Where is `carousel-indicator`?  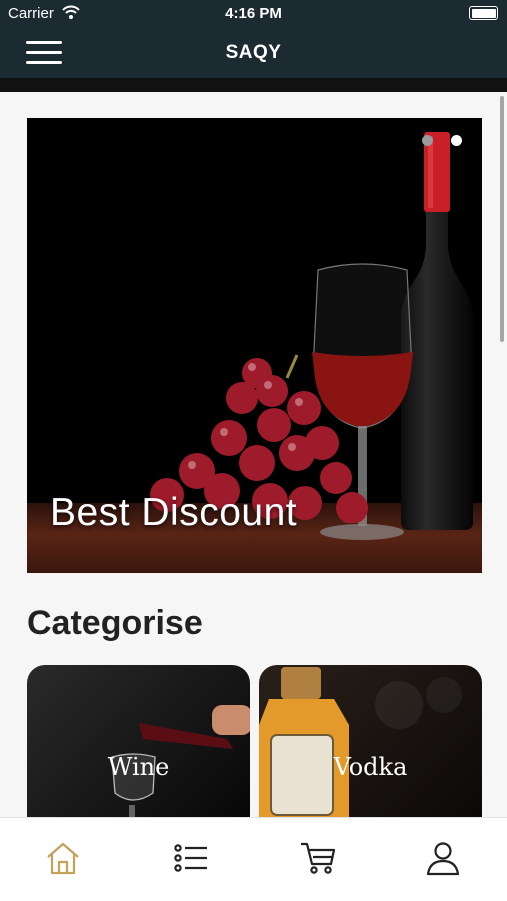 carousel-indicator is located at coordinates (442, 140).